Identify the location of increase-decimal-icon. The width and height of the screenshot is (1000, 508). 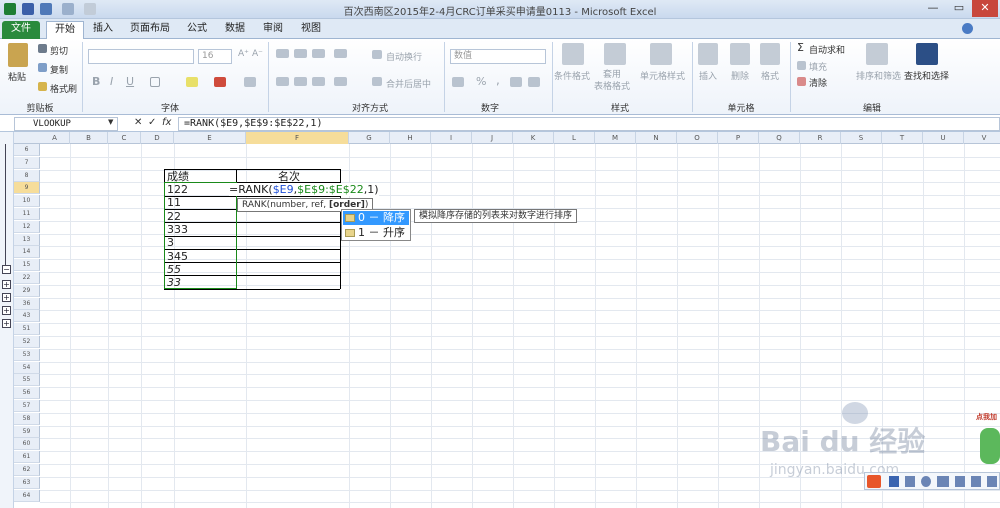
(516, 82).